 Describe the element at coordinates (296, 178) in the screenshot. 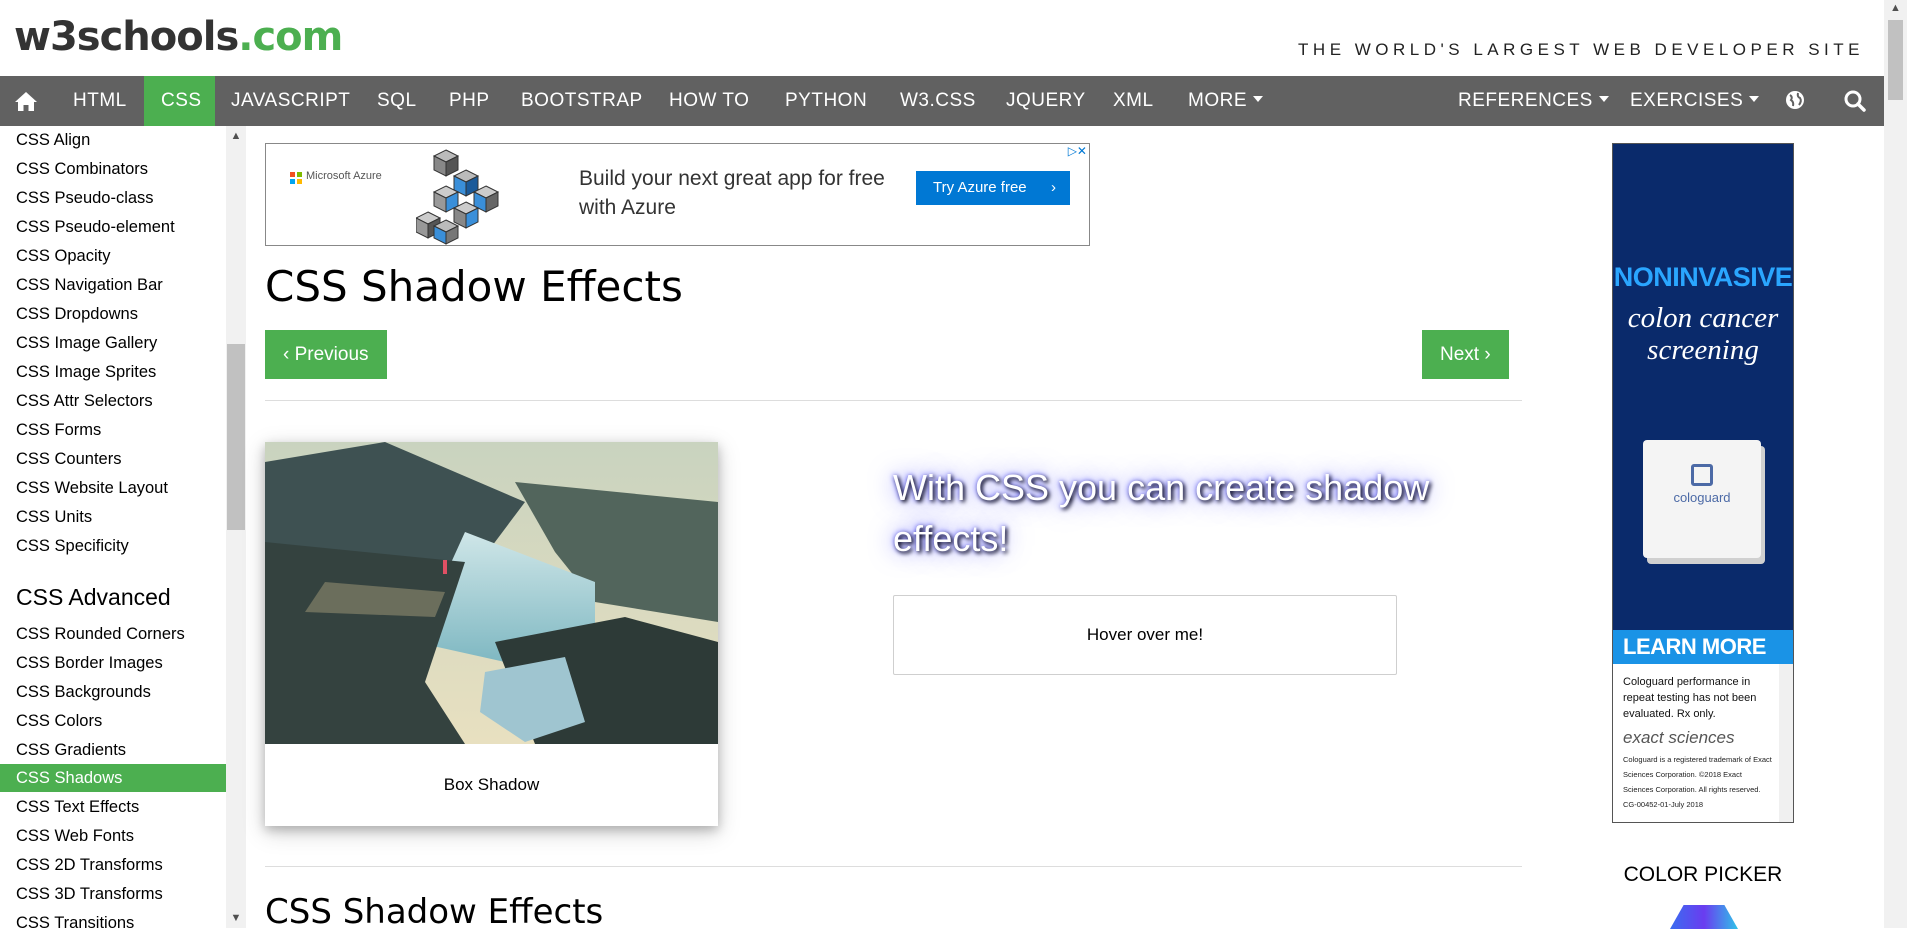

I see `microsoft-logo-icon` at that location.